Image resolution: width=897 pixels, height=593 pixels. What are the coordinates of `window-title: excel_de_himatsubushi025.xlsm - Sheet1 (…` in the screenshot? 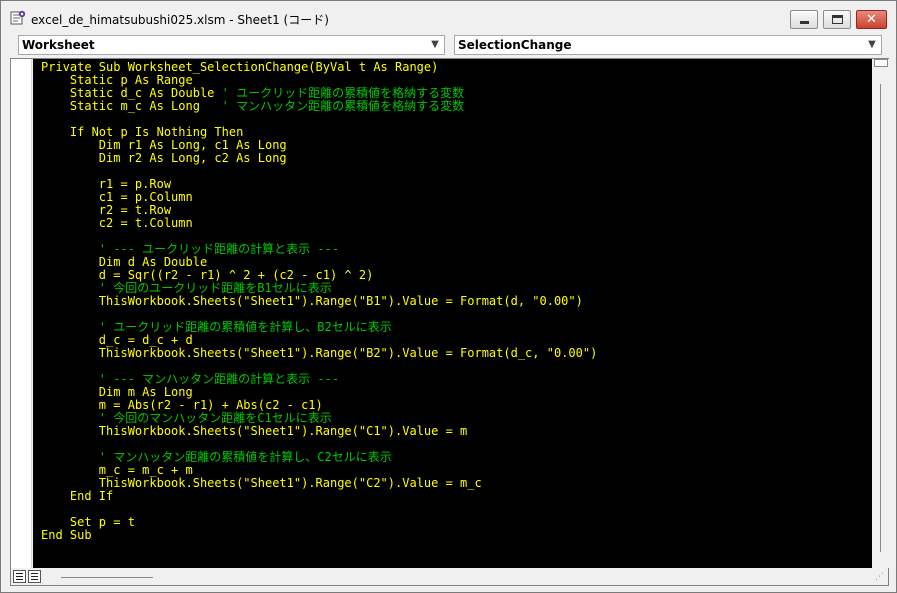 It's located at (180, 20).